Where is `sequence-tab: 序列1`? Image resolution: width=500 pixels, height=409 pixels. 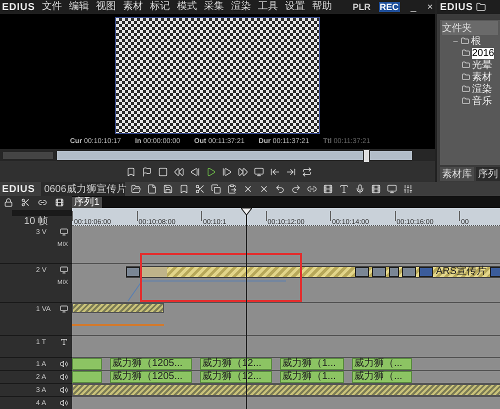 sequence-tab: 序列1 is located at coordinates (87, 202).